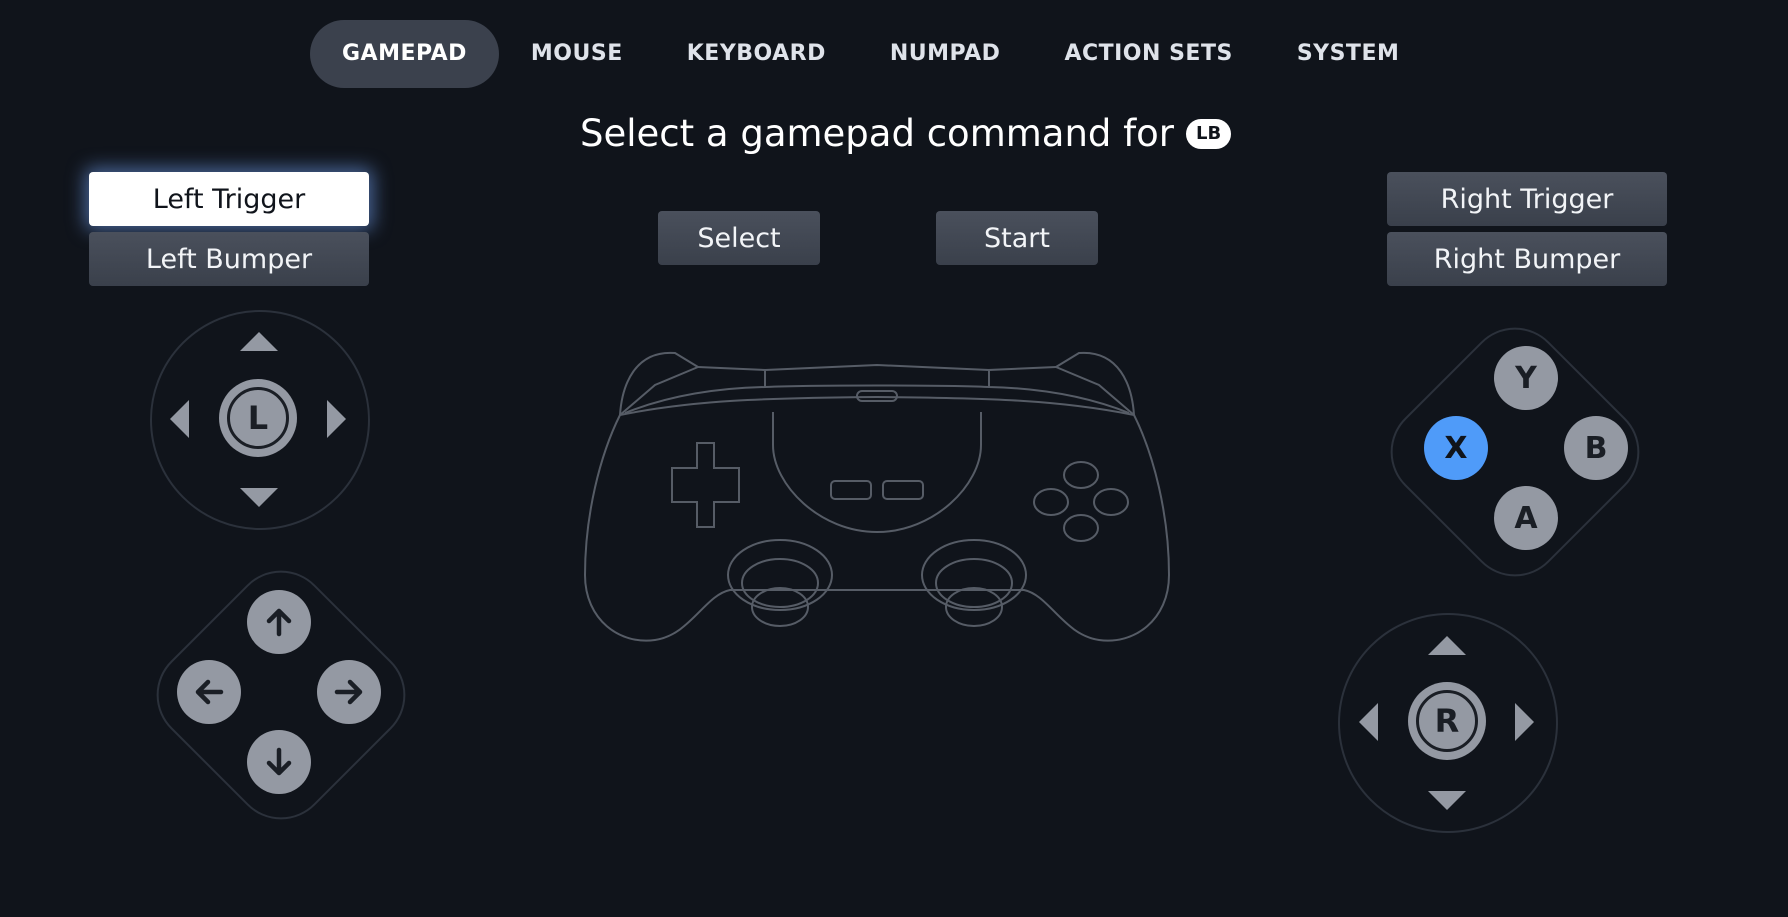  Describe the element at coordinates (1596, 448) in the screenshot. I see `face-button-b: B` at that location.